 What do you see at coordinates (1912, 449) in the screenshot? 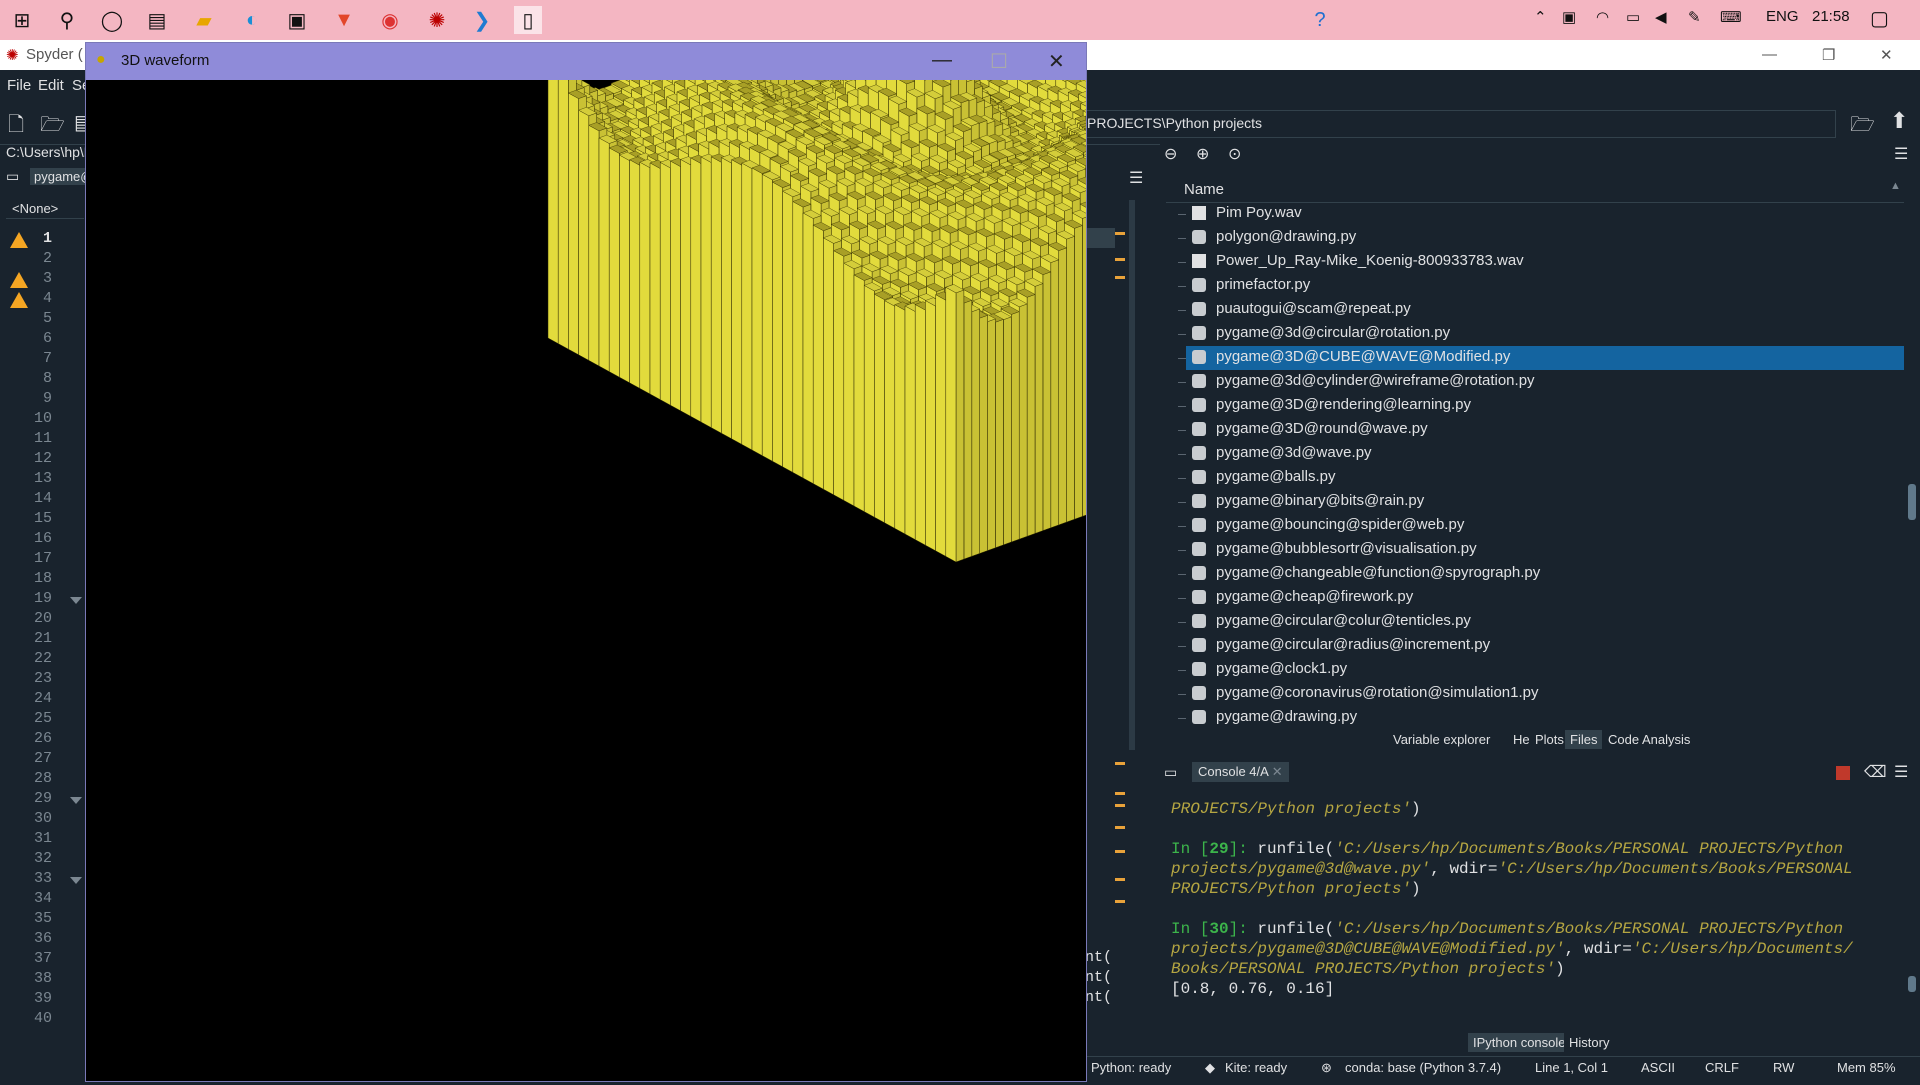
I see `files-scrollbar` at bounding box center [1912, 449].